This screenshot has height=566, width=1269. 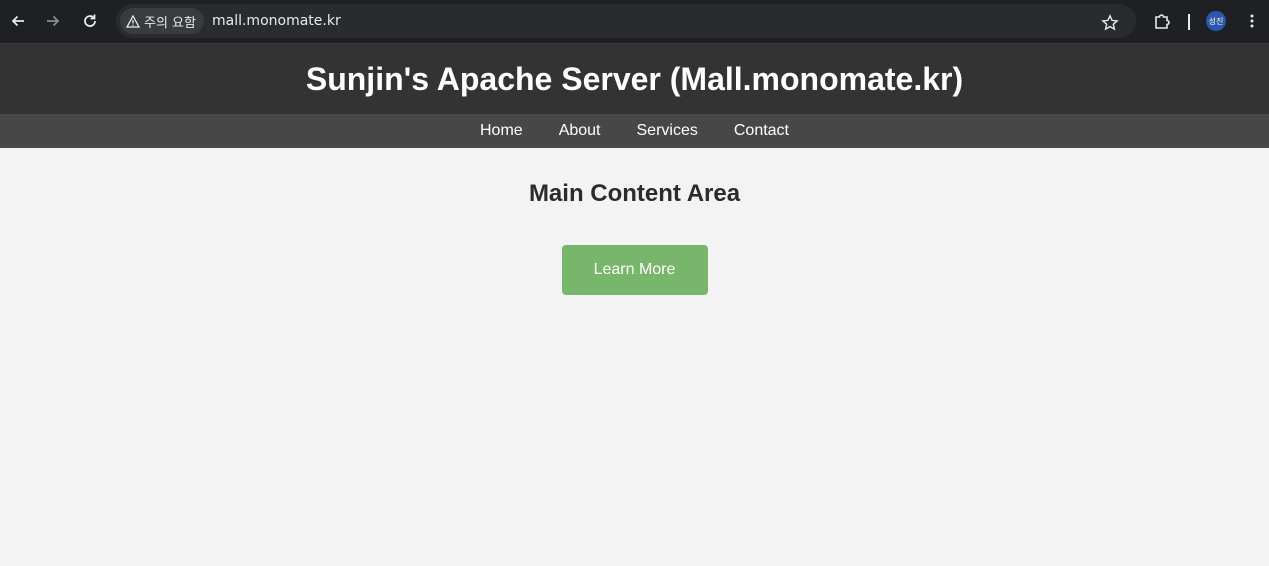 I want to click on learn-more-button: Learn More, so click(x=634, y=270).